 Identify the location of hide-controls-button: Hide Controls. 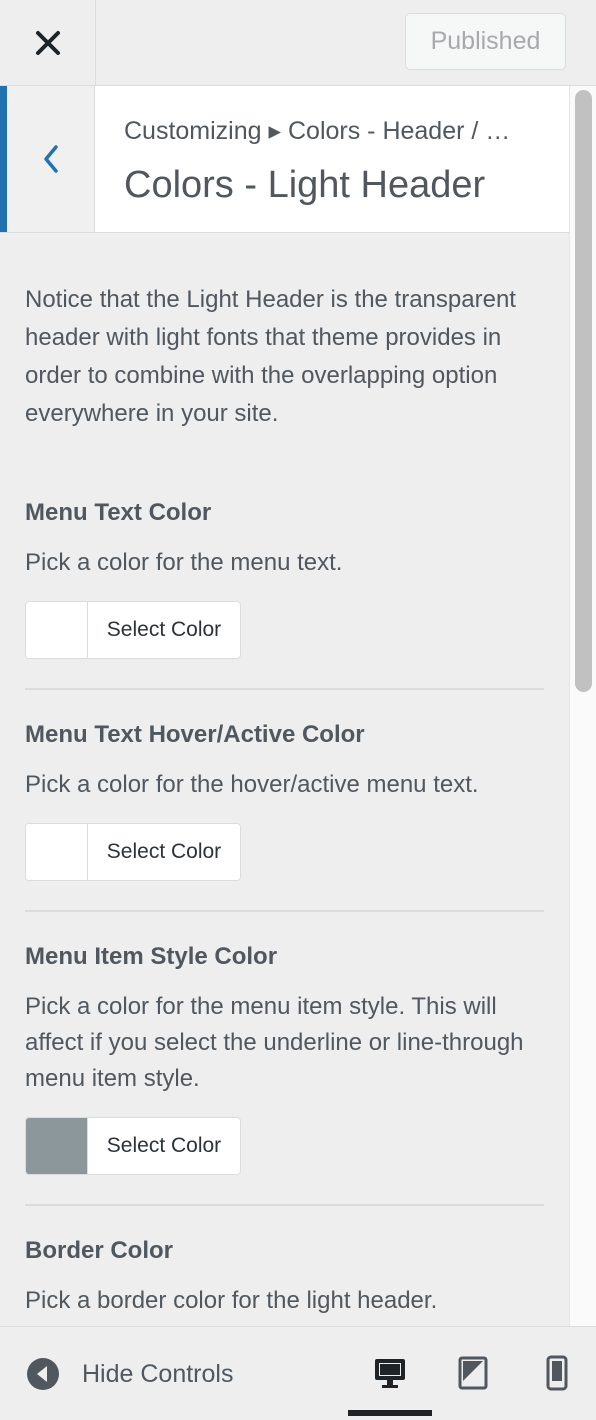
(129, 1374).